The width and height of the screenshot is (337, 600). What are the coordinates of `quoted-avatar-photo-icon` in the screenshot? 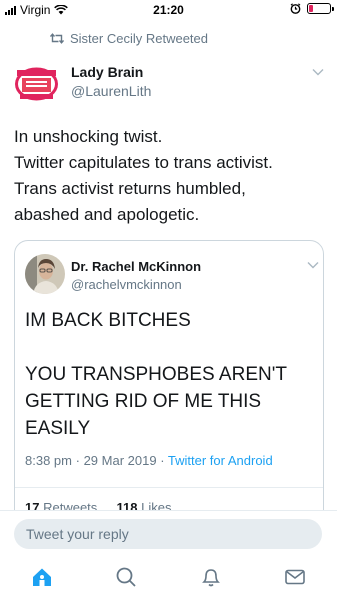 It's located at (45, 274).